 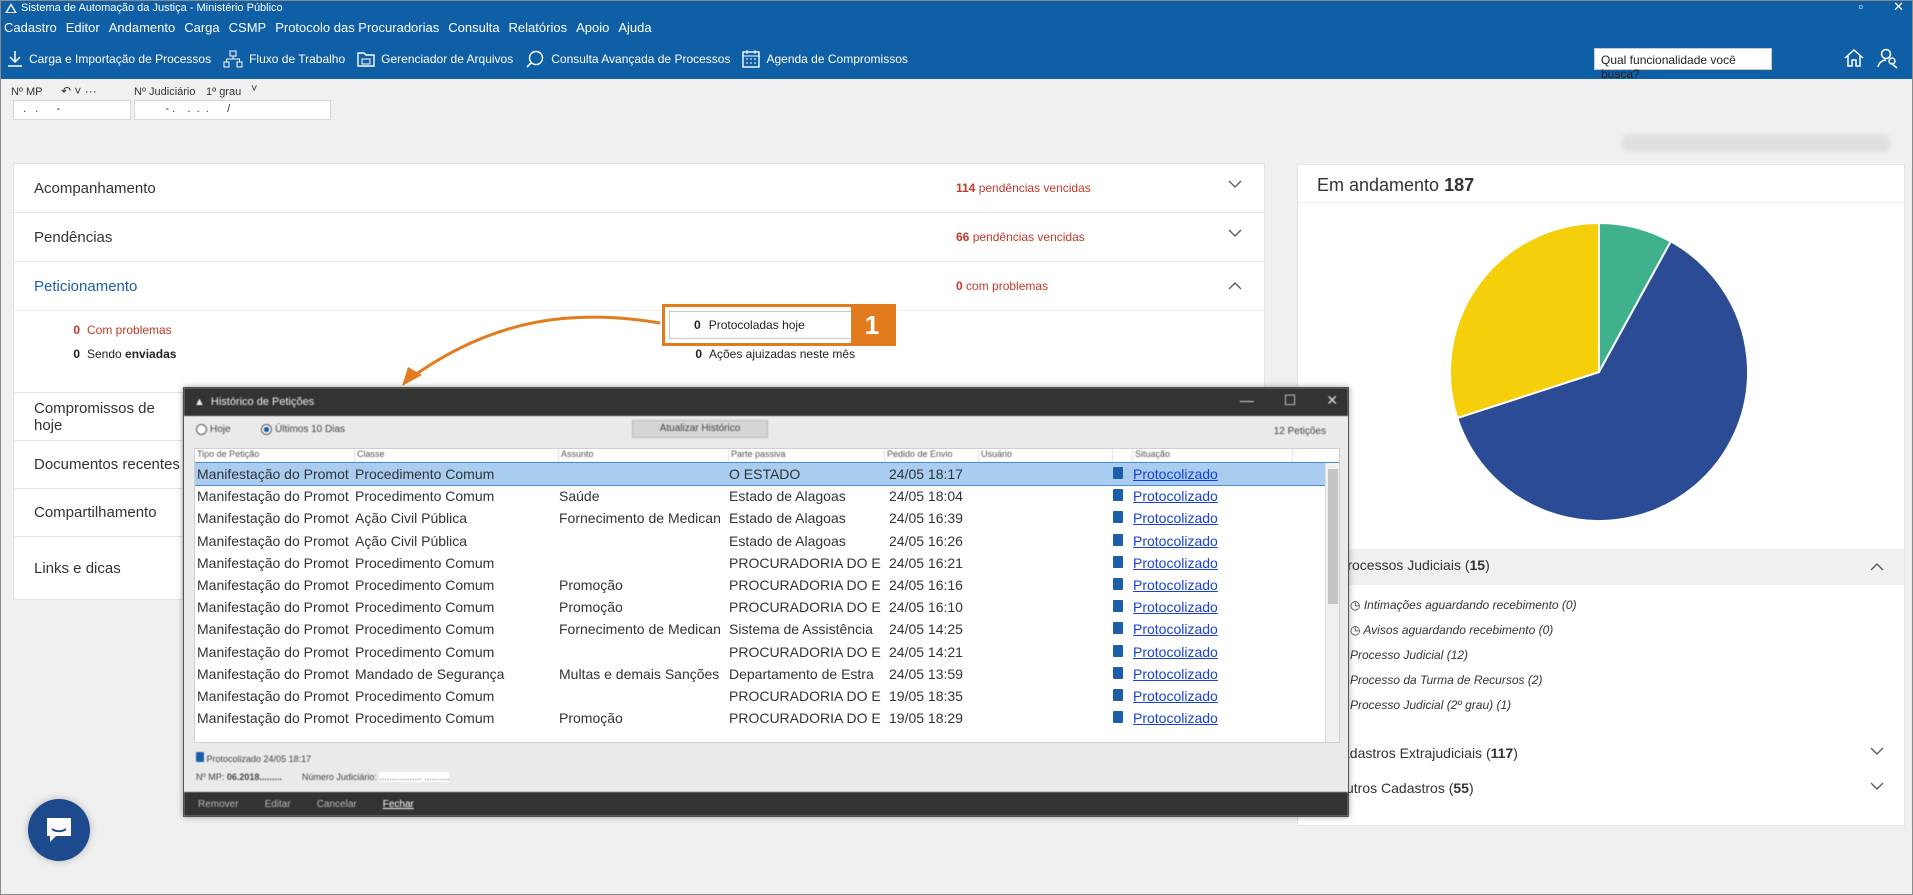 I want to click on menu-consulta: Consulta, so click(x=473, y=27).